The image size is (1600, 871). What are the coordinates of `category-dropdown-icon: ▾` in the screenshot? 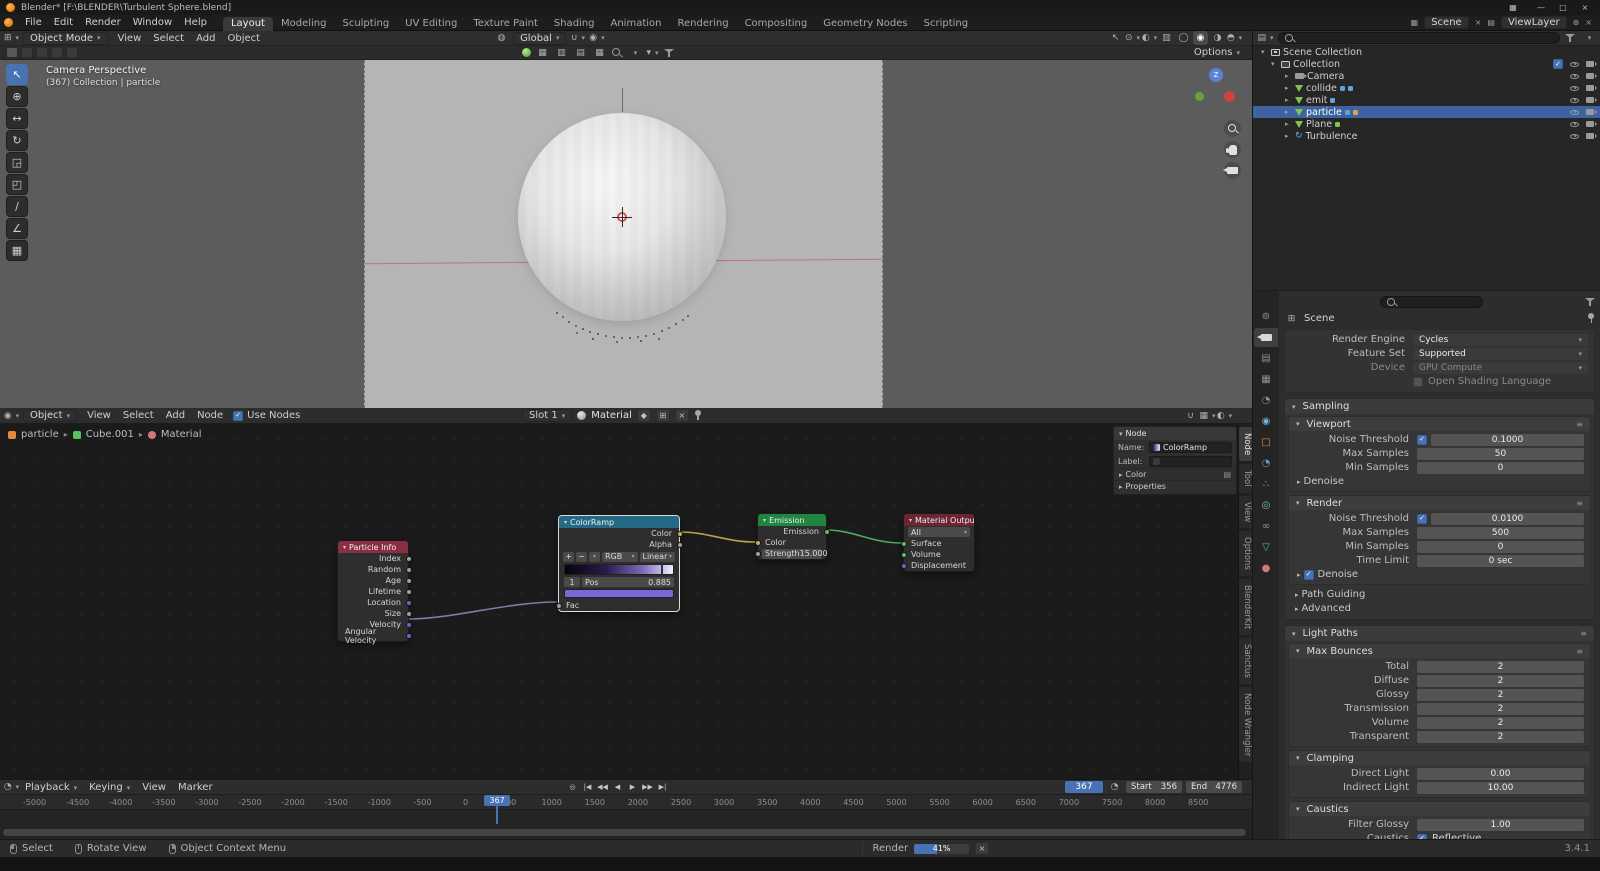 It's located at (652, 53).